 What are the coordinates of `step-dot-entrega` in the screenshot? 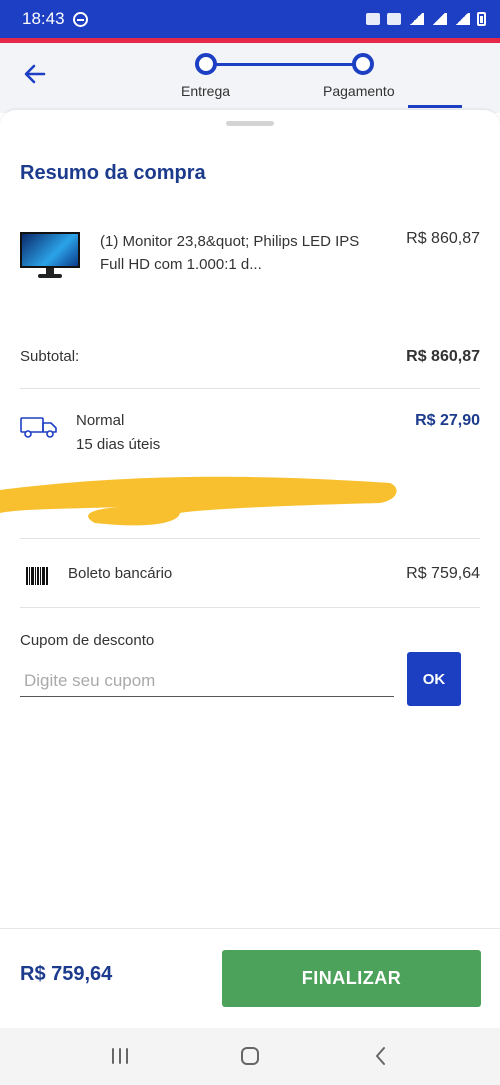 It's located at (206, 64).